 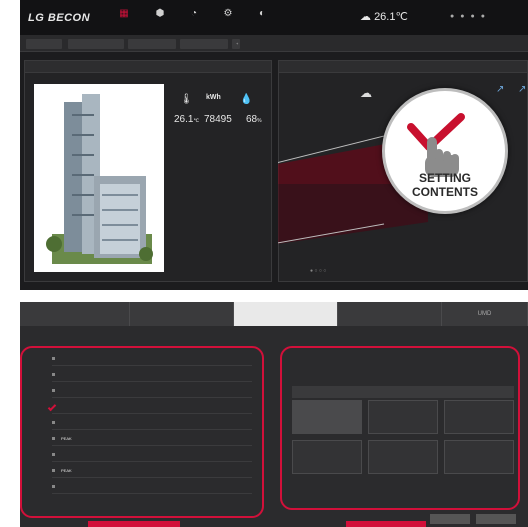 What do you see at coordinates (403, 392) in the screenshot?
I see `grid-header` at bounding box center [403, 392].